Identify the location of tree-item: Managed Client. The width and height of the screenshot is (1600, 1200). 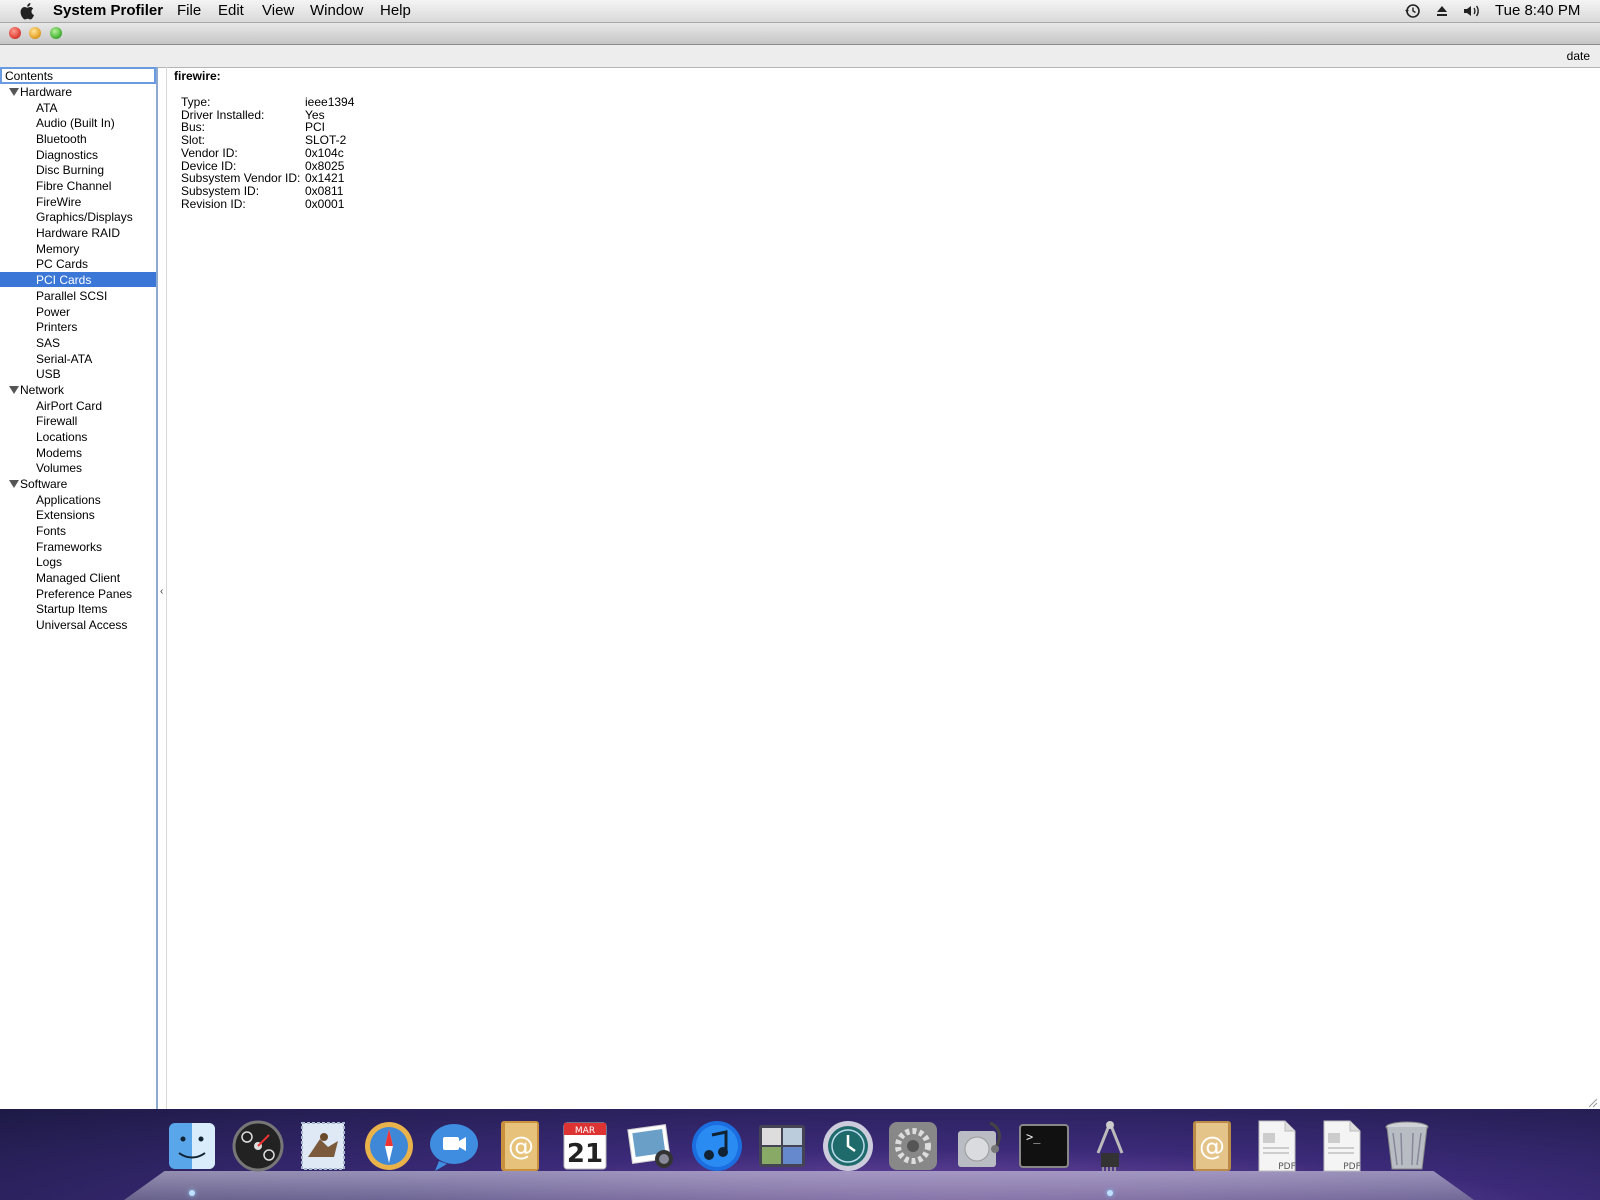
(78, 577).